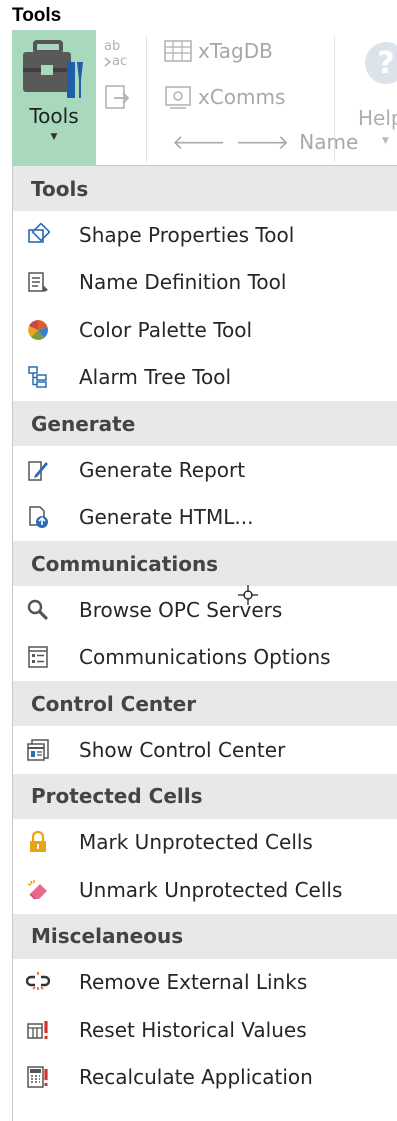  I want to click on menu-item-communications-options: Communications Options, so click(205, 658).